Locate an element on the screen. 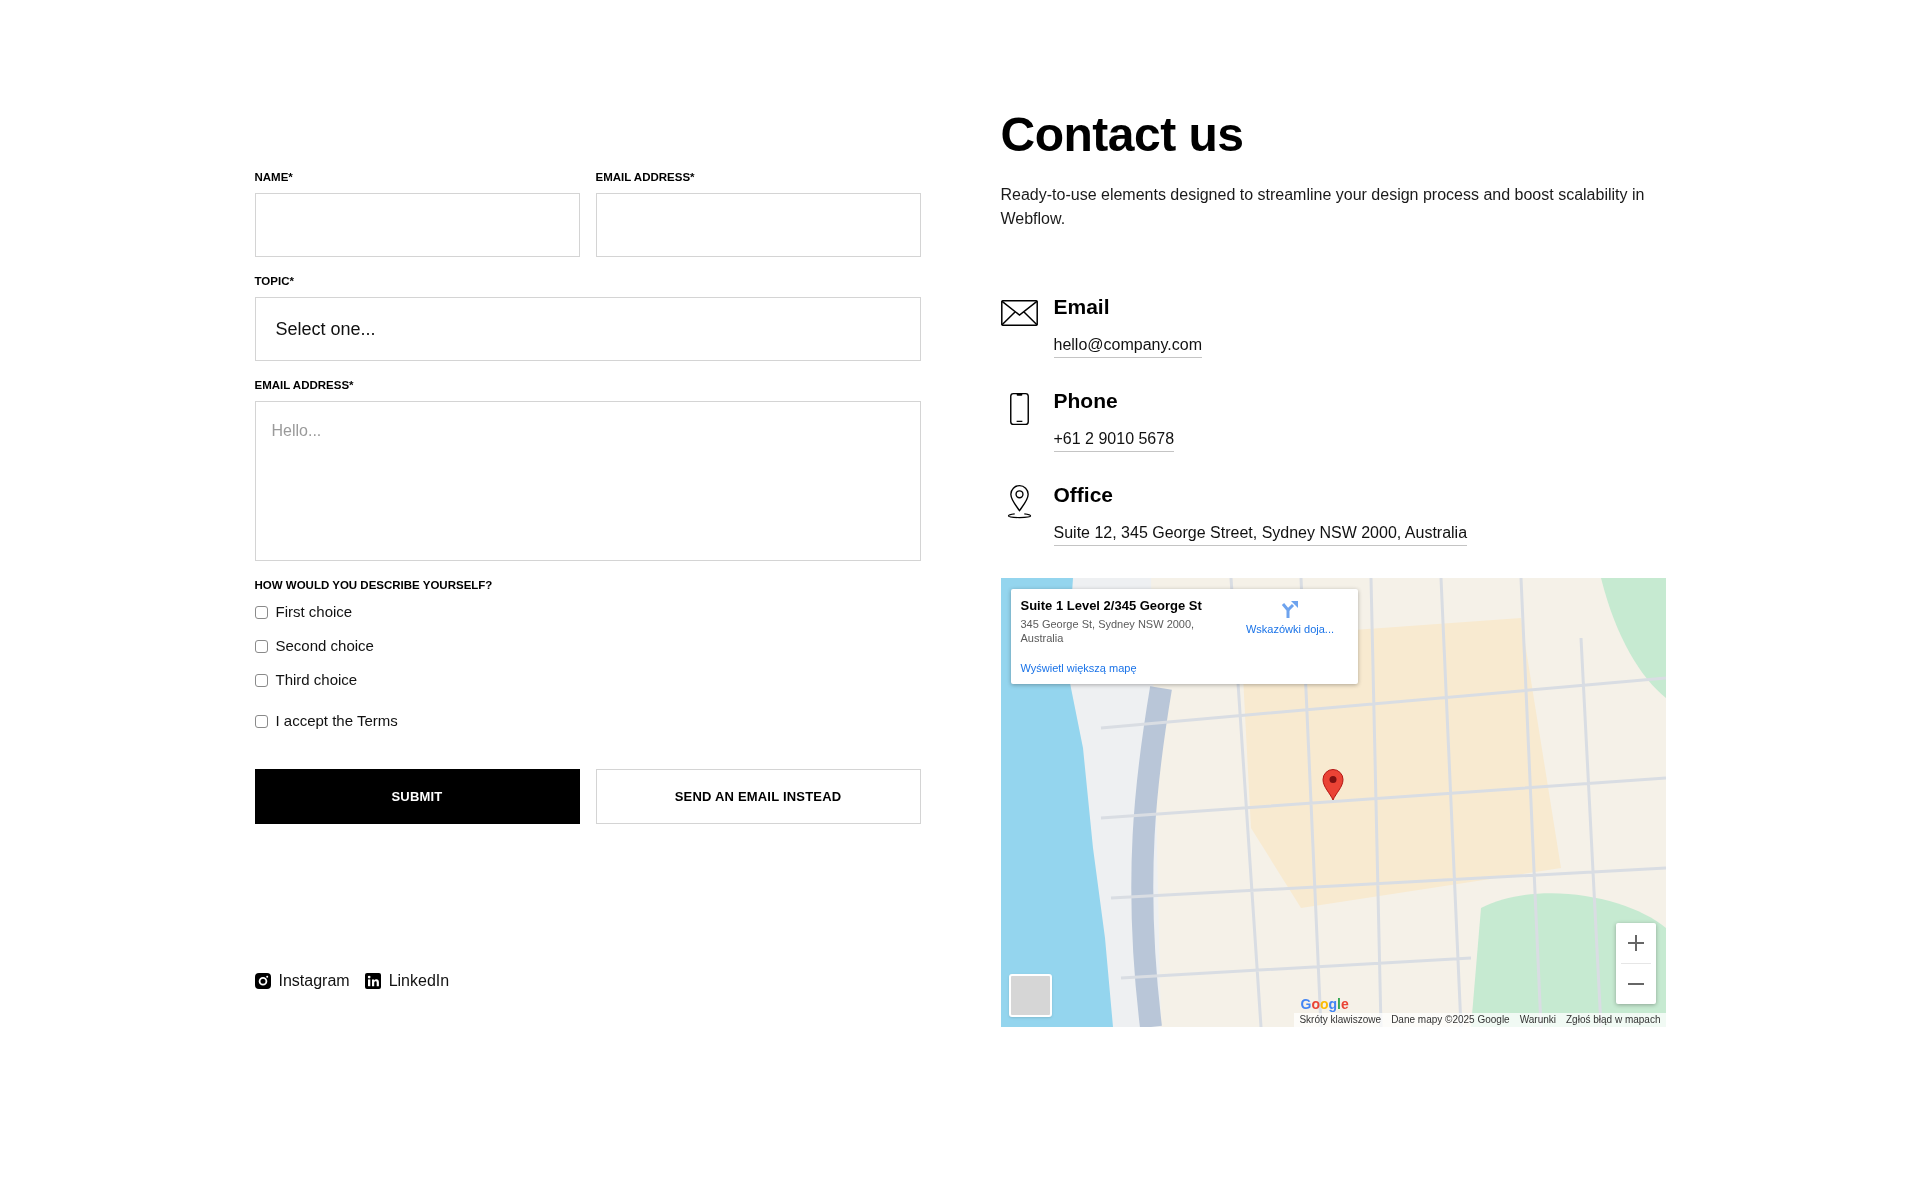 The height and width of the screenshot is (1200, 1920). phone-link: +61 2 9010 5678 is located at coordinates (1114, 439).